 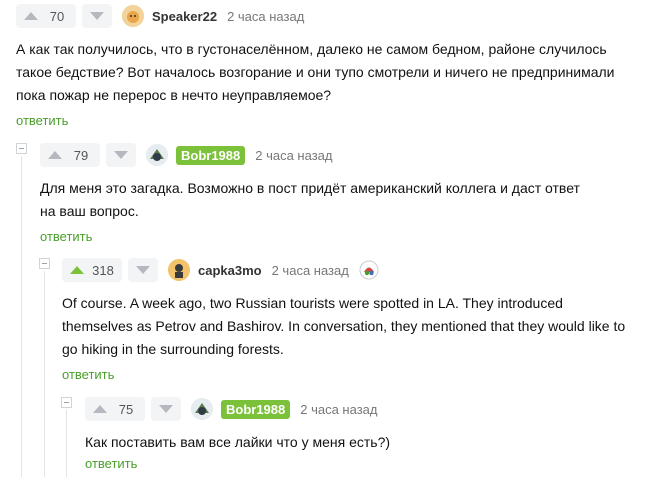 I want to click on rating-box: 70, so click(x=46, y=16).